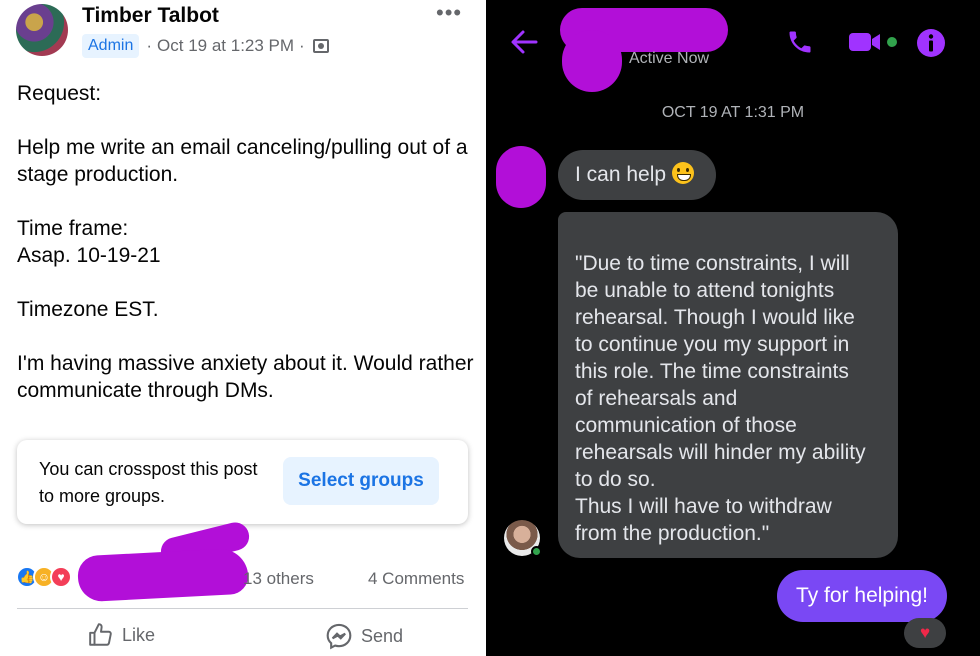  I want to click on message-line: to do so., so click(615, 479).